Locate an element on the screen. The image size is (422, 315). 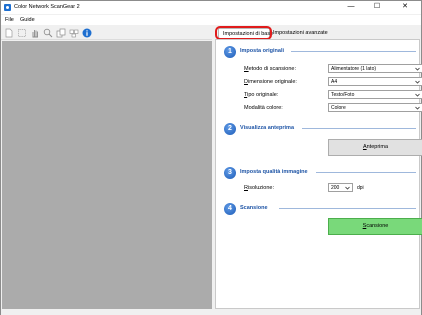
scan-method-select: Alimentatore (1 lato) is located at coordinates (375, 68).